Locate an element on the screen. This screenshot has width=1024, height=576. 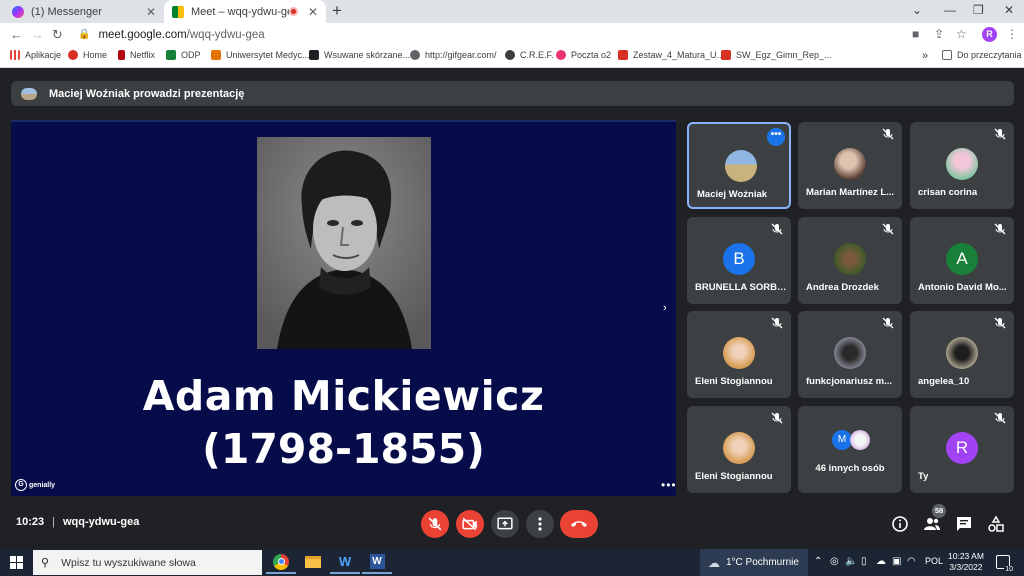
new-tab-button: + is located at coordinates (337, 11).